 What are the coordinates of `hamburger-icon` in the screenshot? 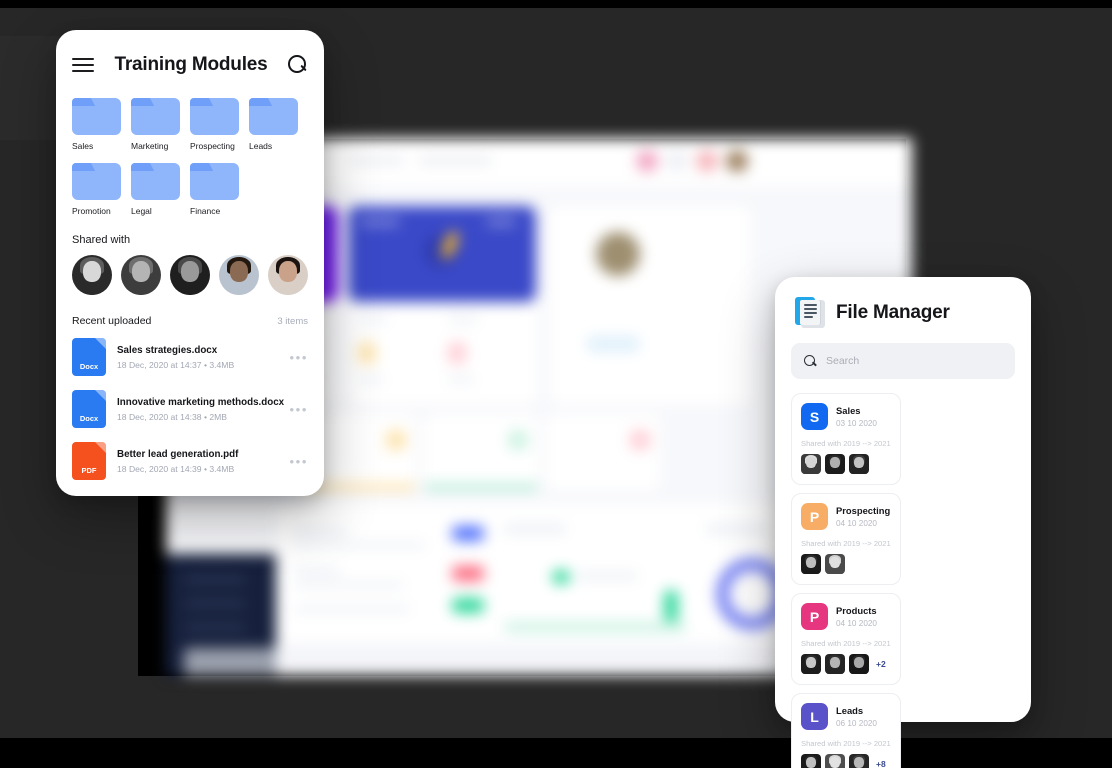 It's located at (83, 65).